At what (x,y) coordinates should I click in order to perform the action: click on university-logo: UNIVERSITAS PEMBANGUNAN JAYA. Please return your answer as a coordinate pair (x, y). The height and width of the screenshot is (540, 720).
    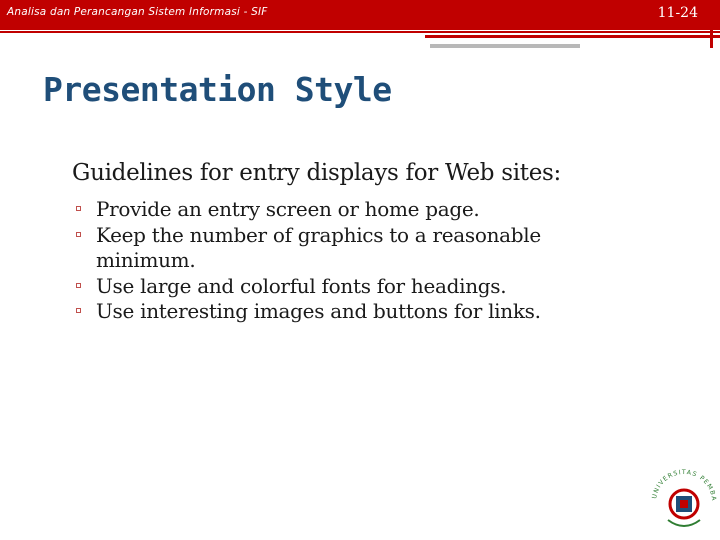
    Looking at the image, I should click on (682, 492).